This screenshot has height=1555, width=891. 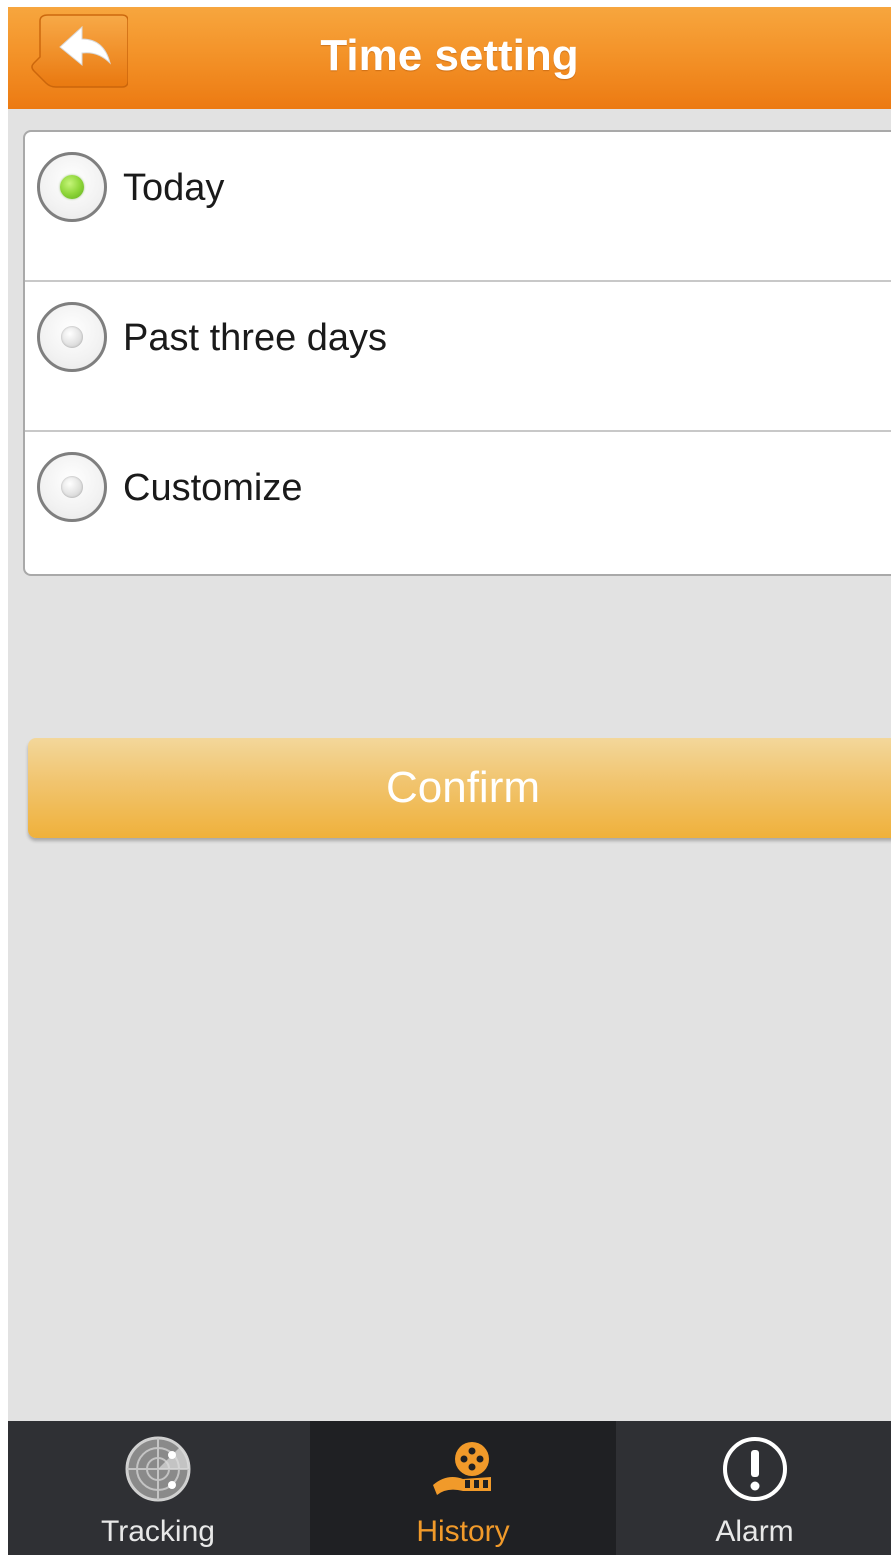 I want to click on alert-icon, so click(x=755, y=1469).